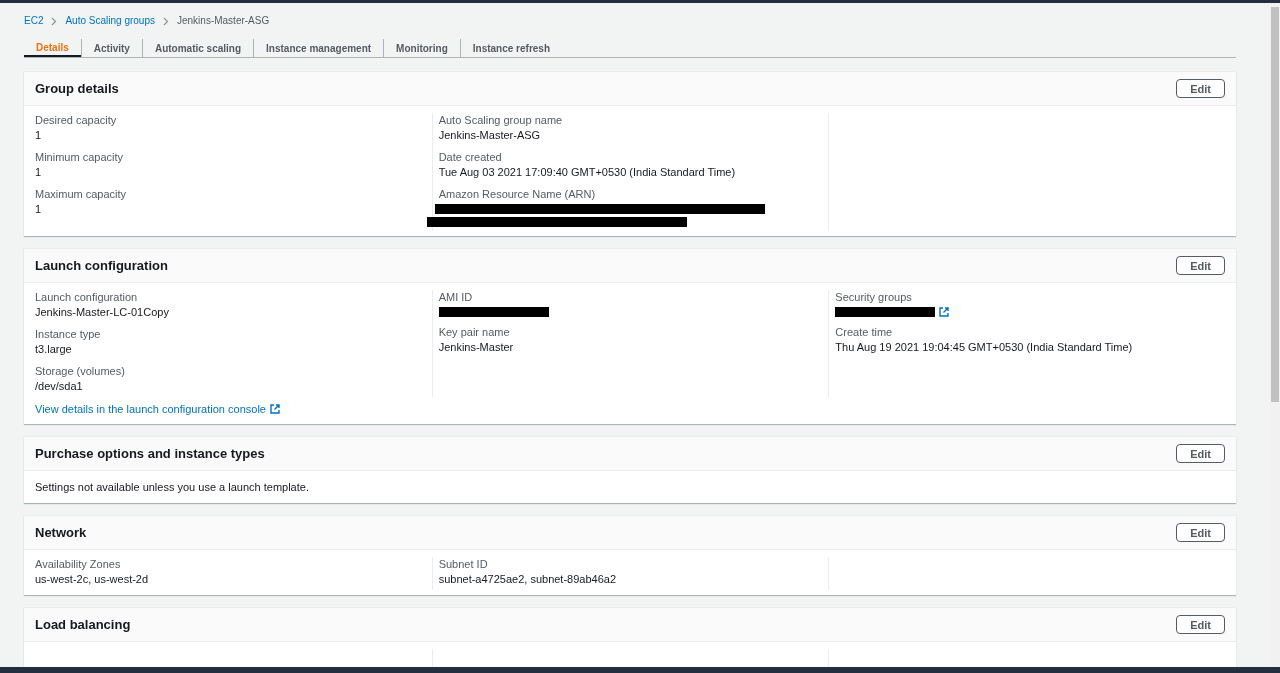  Describe the element at coordinates (80, 371) in the screenshot. I see `field-label: Storage (volumes)` at that location.